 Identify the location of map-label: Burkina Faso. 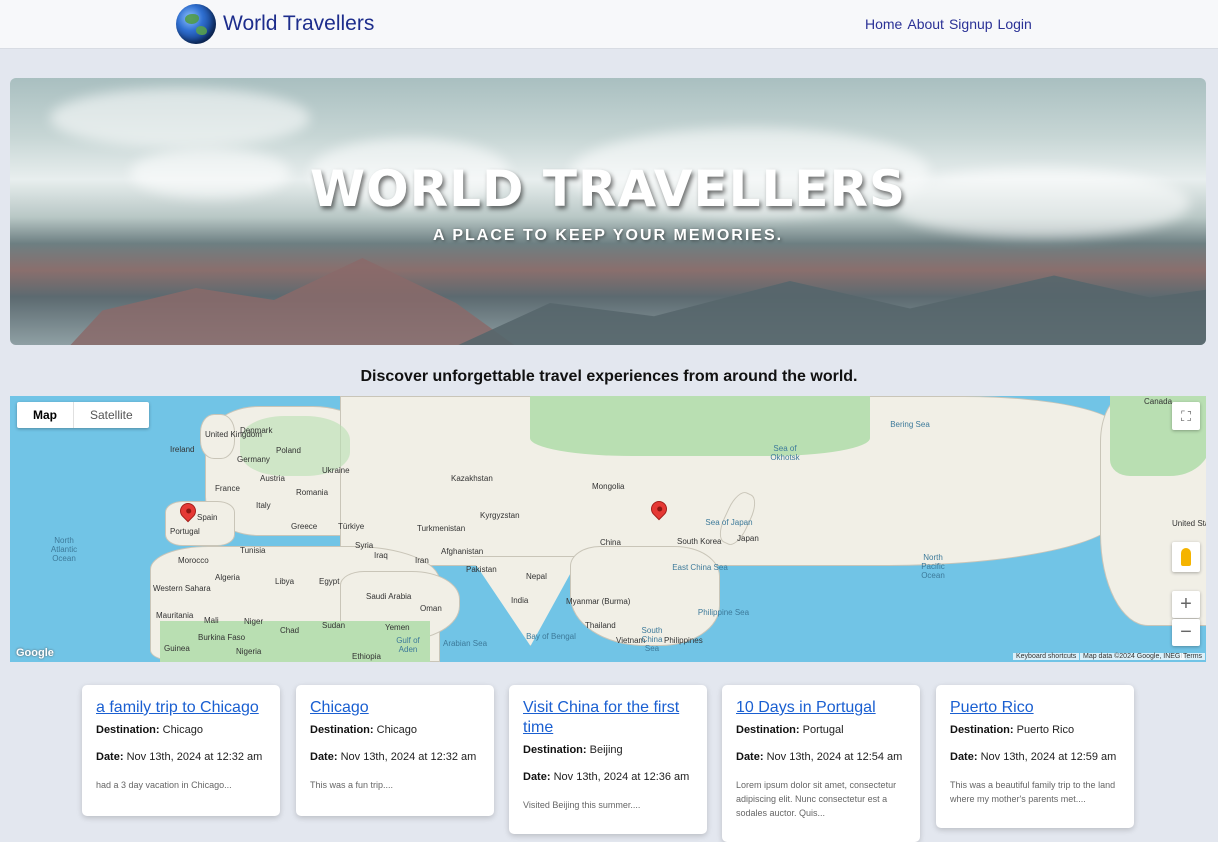
(222, 637).